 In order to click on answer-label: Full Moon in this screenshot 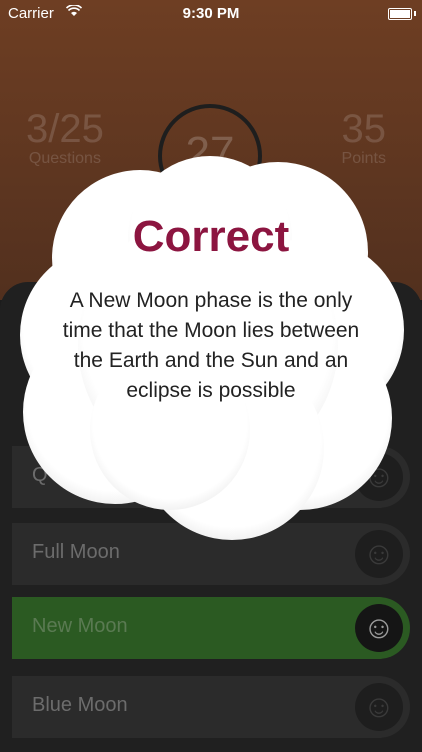, I will do `click(76, 552)`.